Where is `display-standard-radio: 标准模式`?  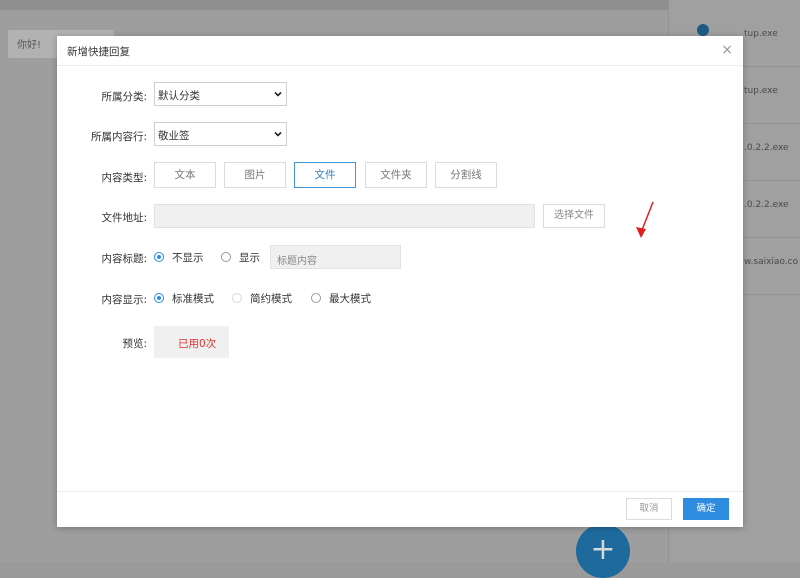
display-standard-radio: 标准模式 is located at coordinates (189, 299).